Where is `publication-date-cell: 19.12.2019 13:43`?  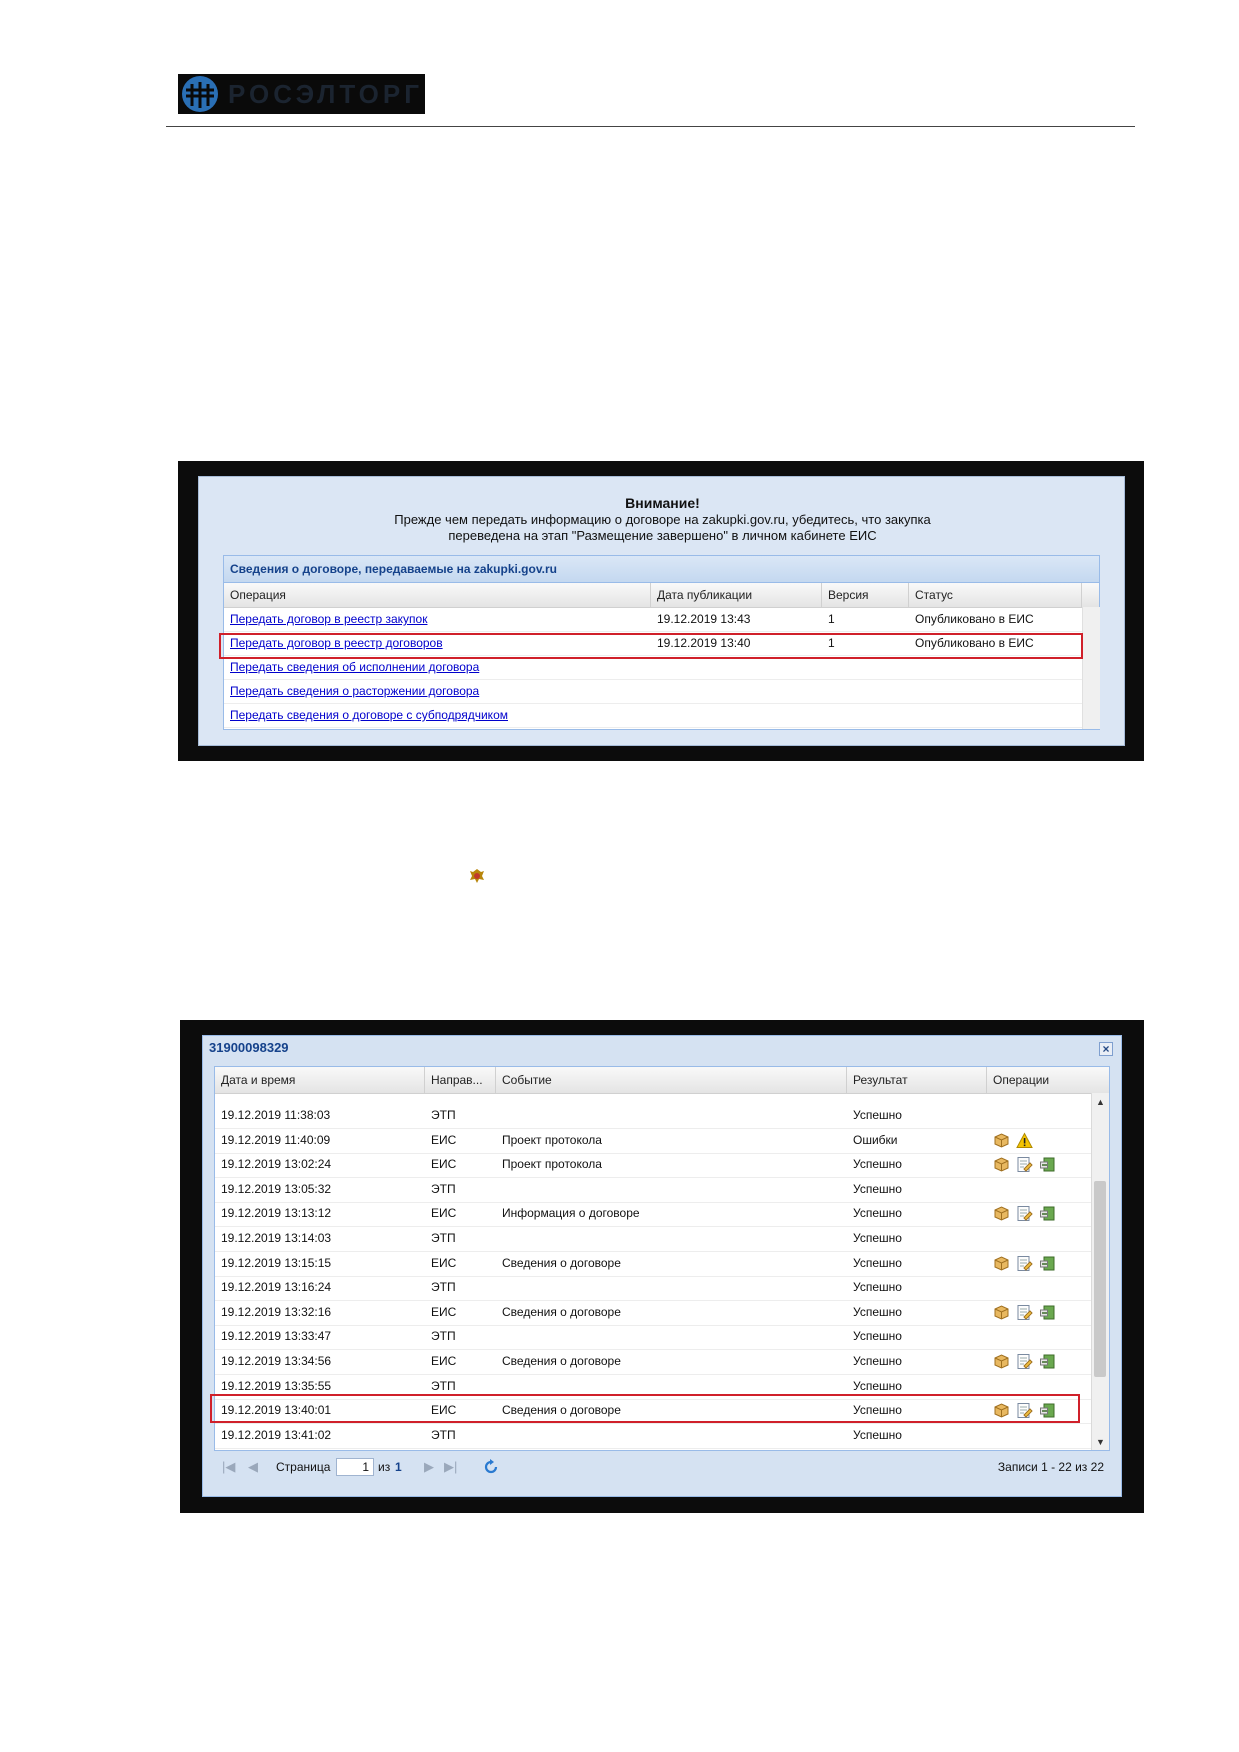 publication-date-cell: 19.12.2019 13:43 is located at coordinates (704, 619).